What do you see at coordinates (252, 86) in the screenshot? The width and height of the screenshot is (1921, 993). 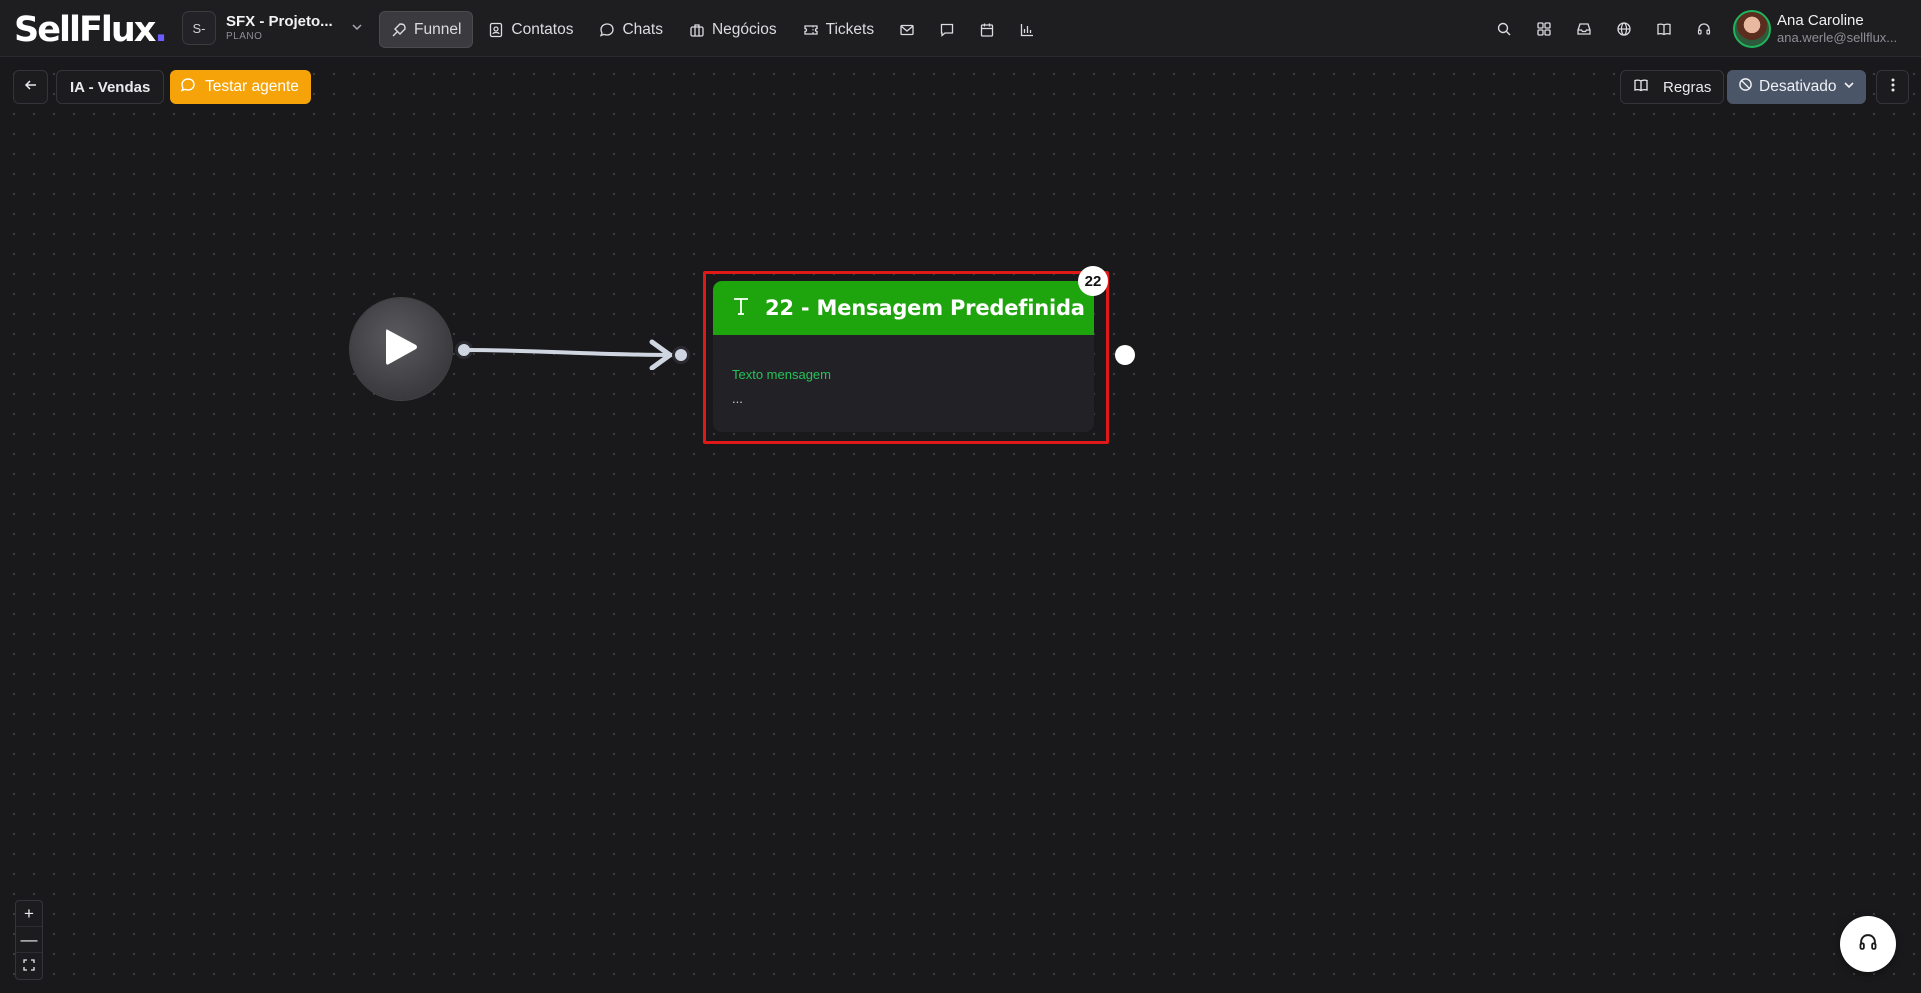 I see `test-agent-label: Testar agente` at bounding box center [252, 86].